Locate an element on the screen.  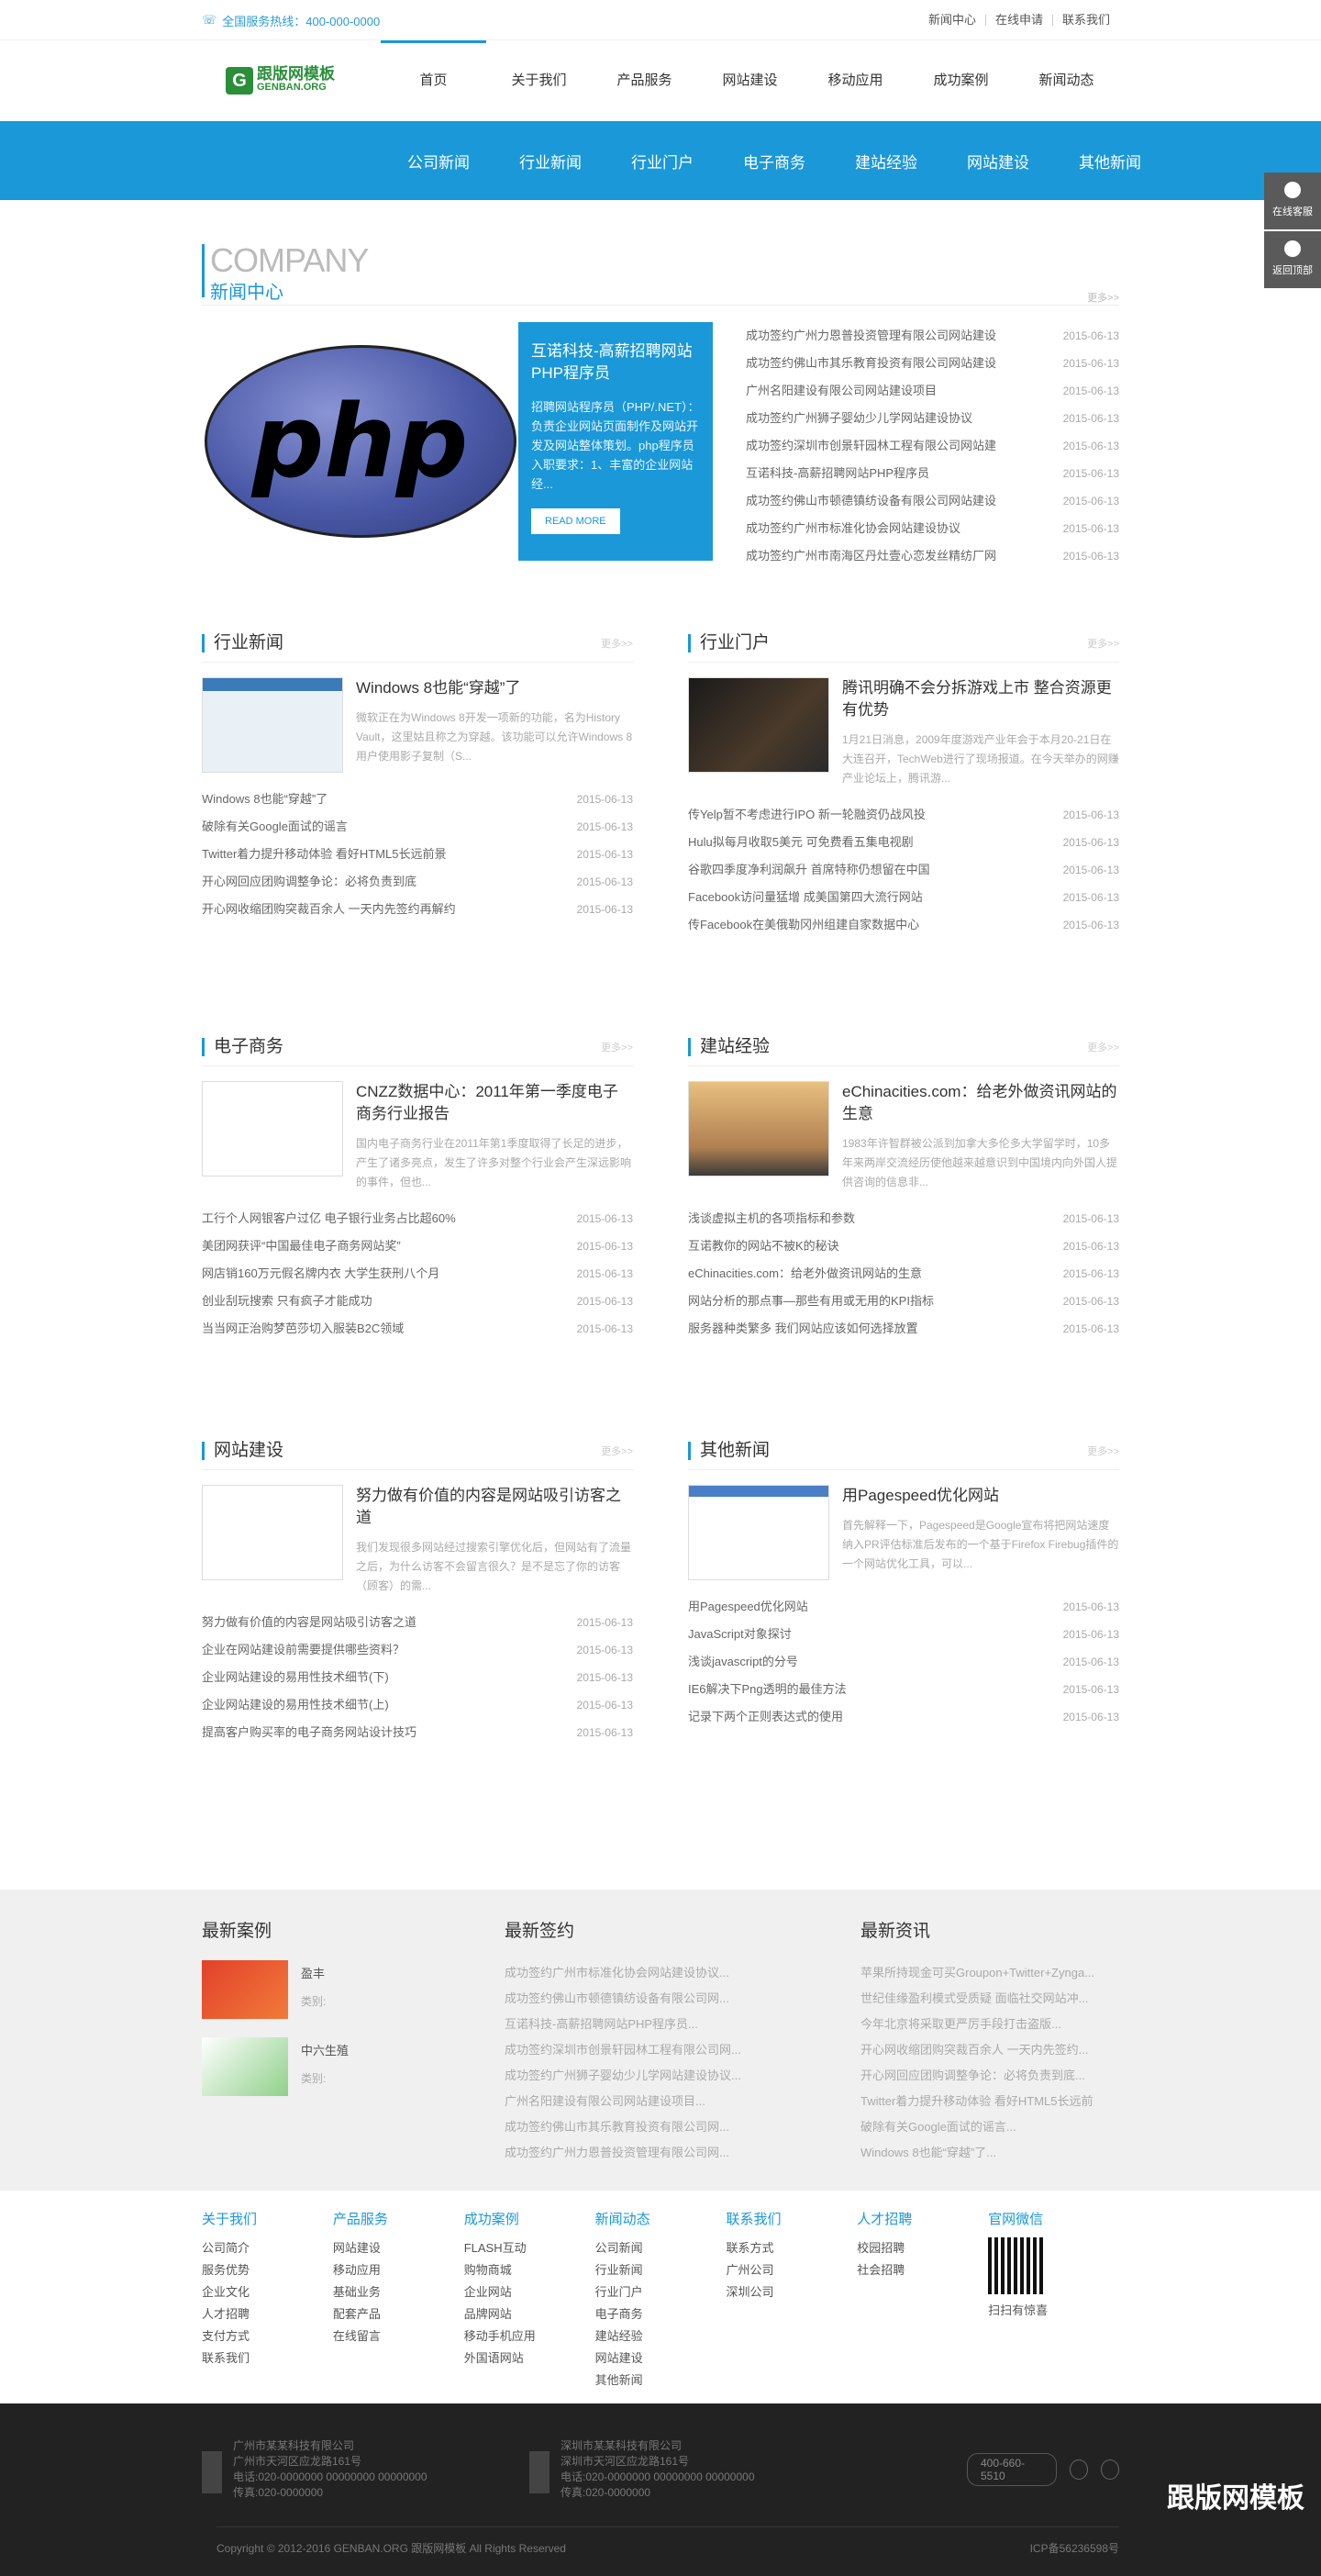
footer-link: 支付方式 is located at coordinates (267, 2336).